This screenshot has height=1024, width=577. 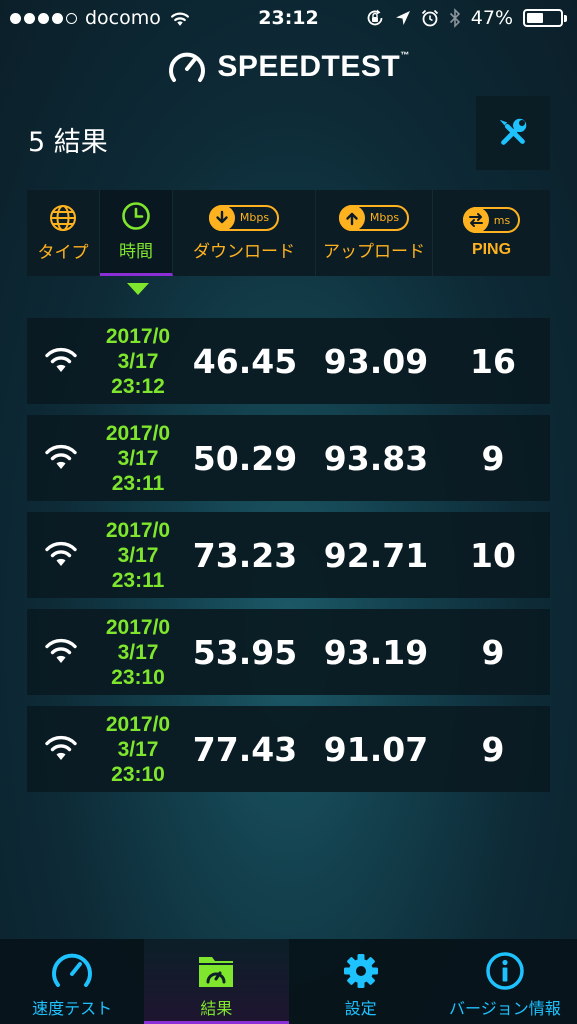 What do you see at coordinates (491, 18) in the screenshot?
I see `battery-percent: 47%` at bounding box center [491, 18].